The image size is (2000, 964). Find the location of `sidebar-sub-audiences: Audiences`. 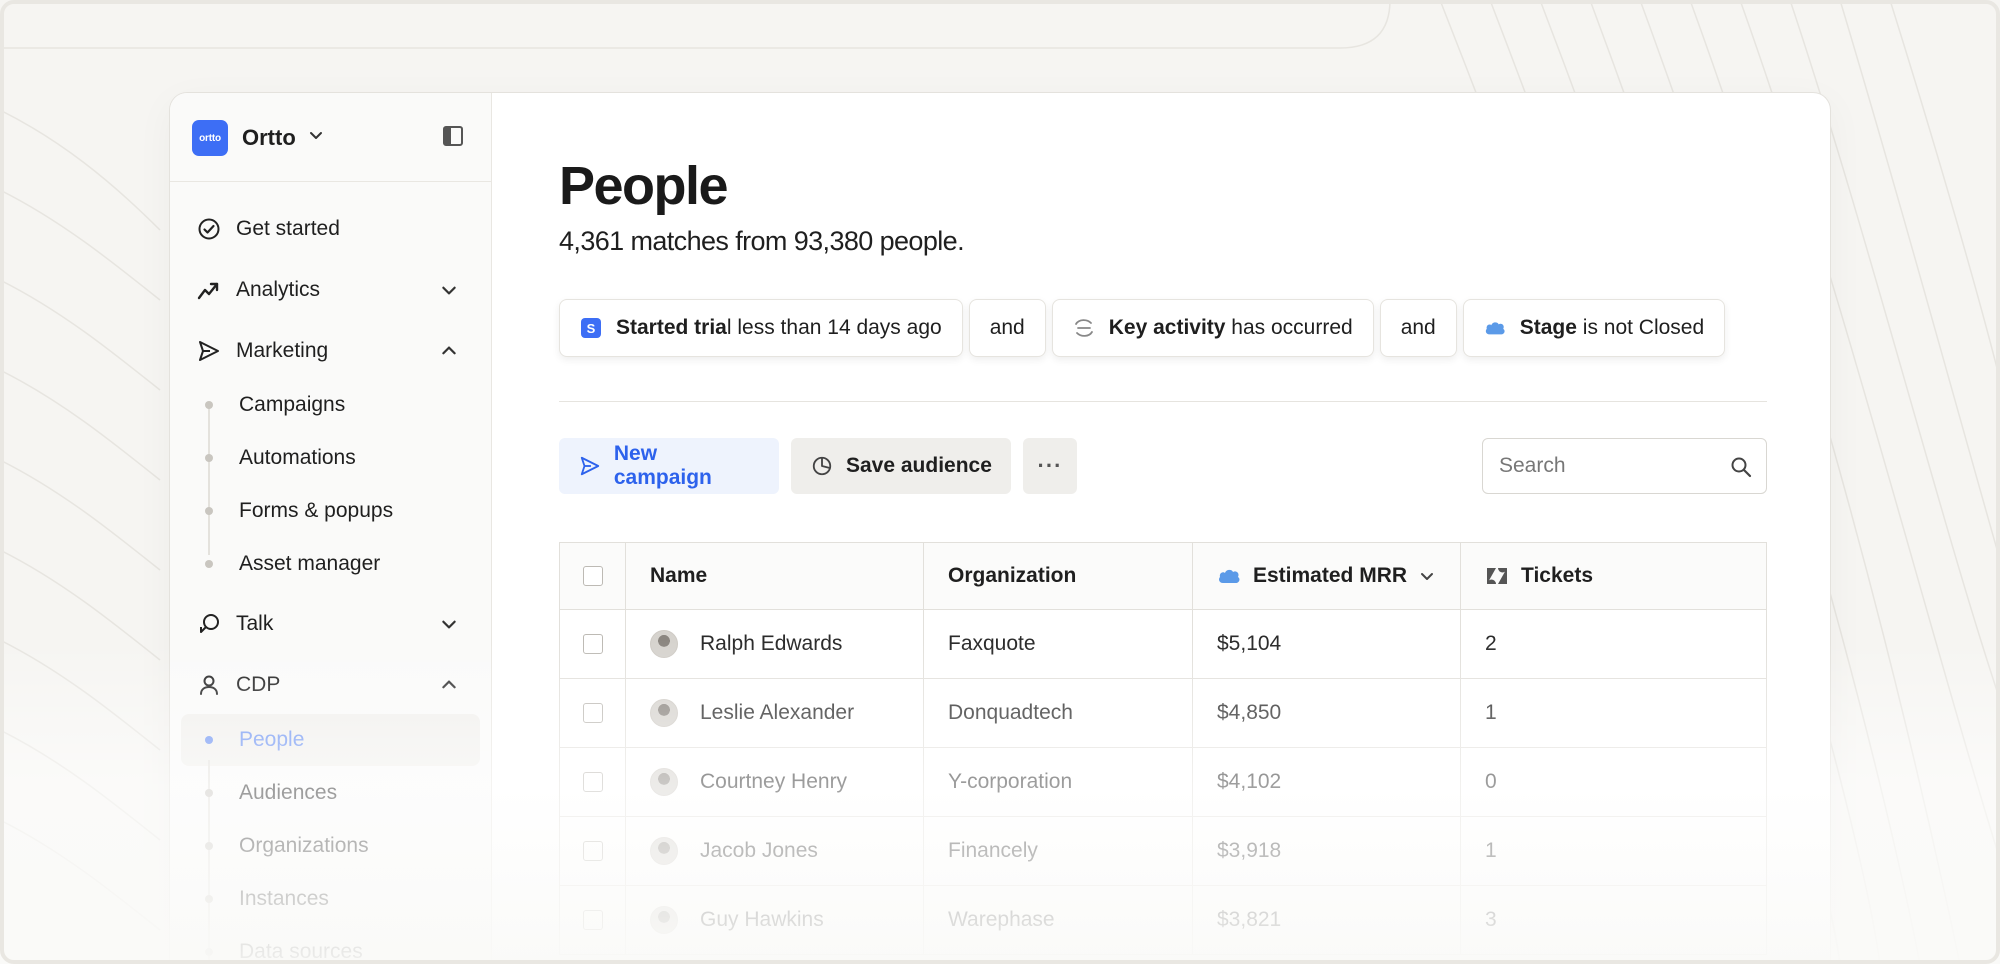

sidebar-sub-audiences: Audiences is located at coordinates (266, 793).